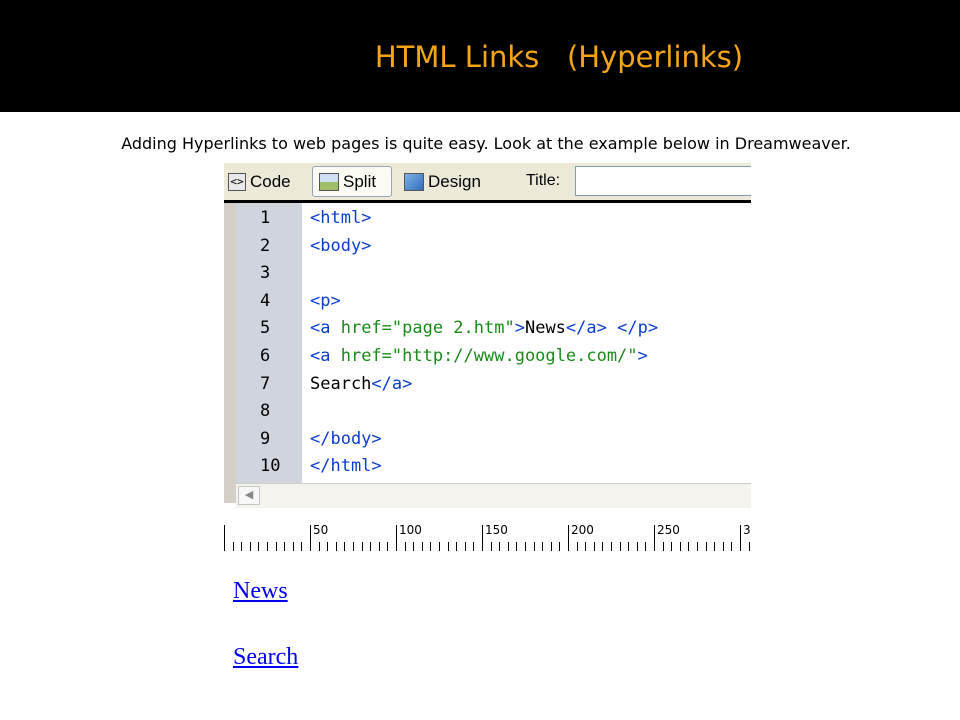 The image size is (960, 720). Describe the element at coordinates (663, 181) in the screenshot. I see `title-input` at that location.